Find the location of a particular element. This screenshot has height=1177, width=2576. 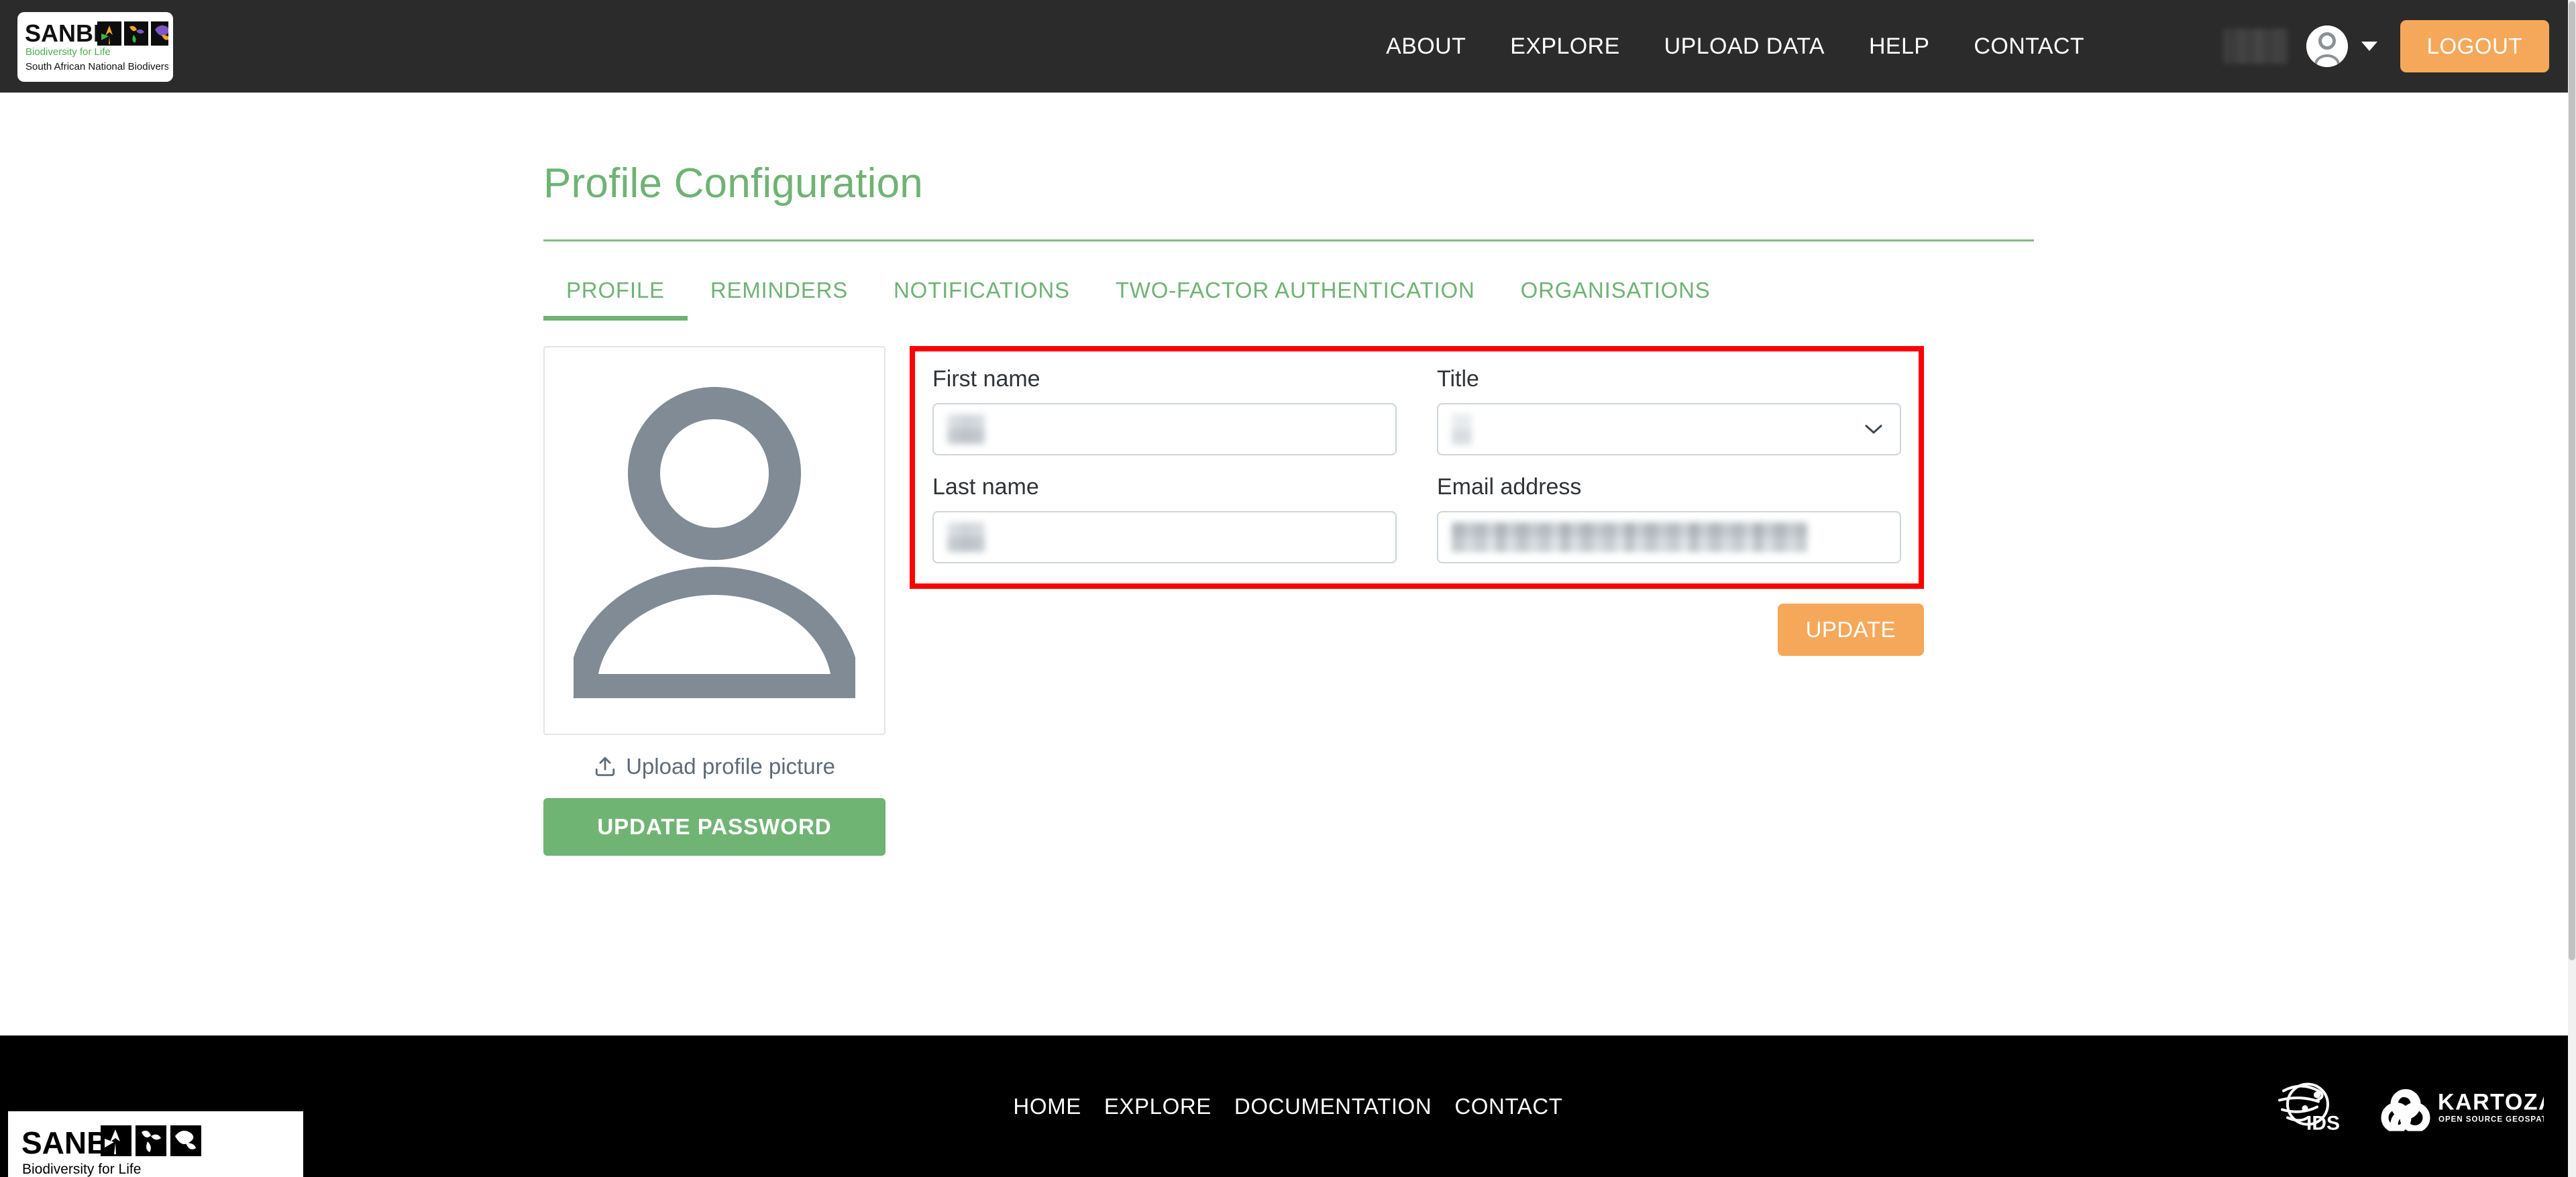

page-title: Profile Configuration is located at coordinates (733, 183).